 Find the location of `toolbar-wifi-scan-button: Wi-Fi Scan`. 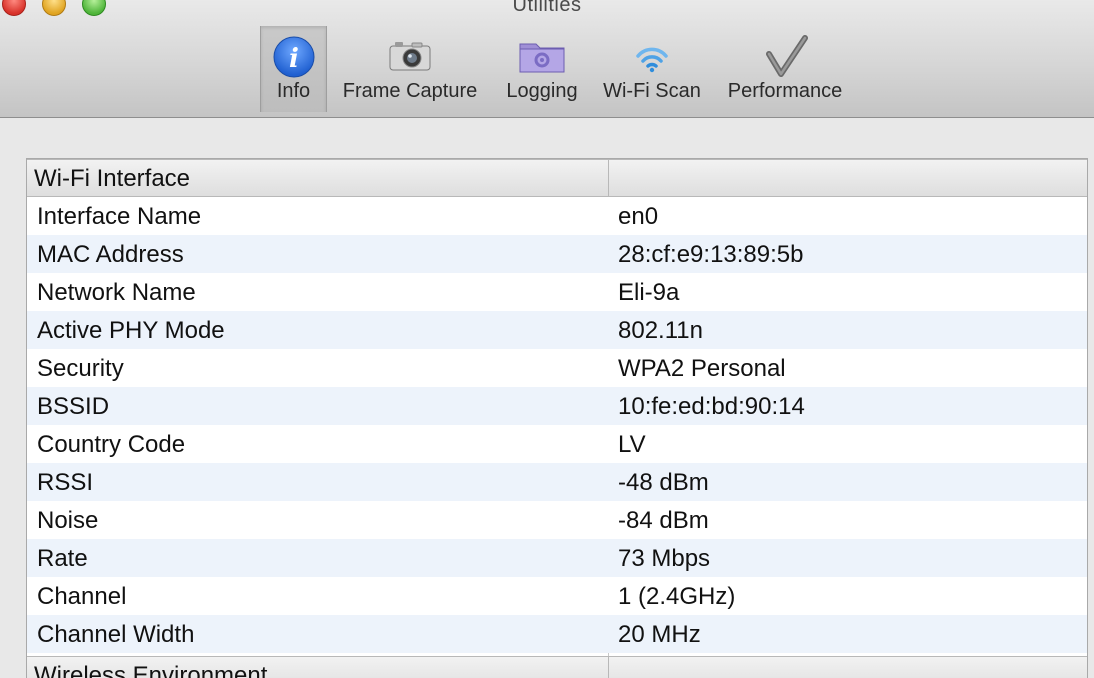

toolbar-wifi-scan-button: Wi-Fi Scan is located at coordinates (652, 69).